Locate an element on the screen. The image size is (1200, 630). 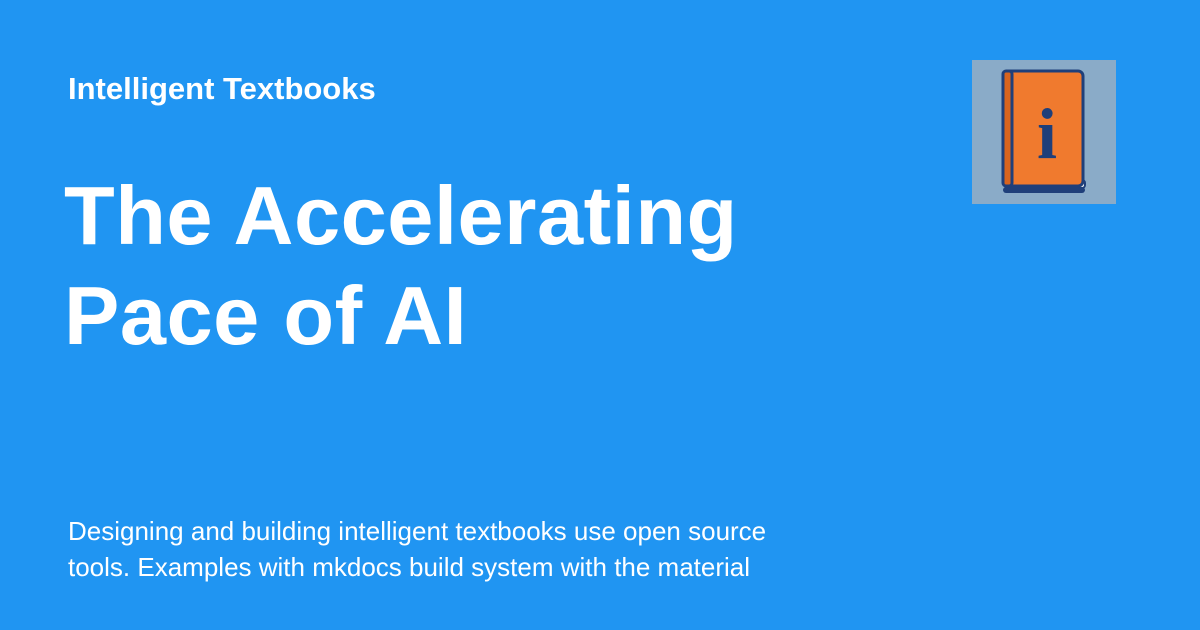
book-info-icon: i is located at coordinates (1044, 132).